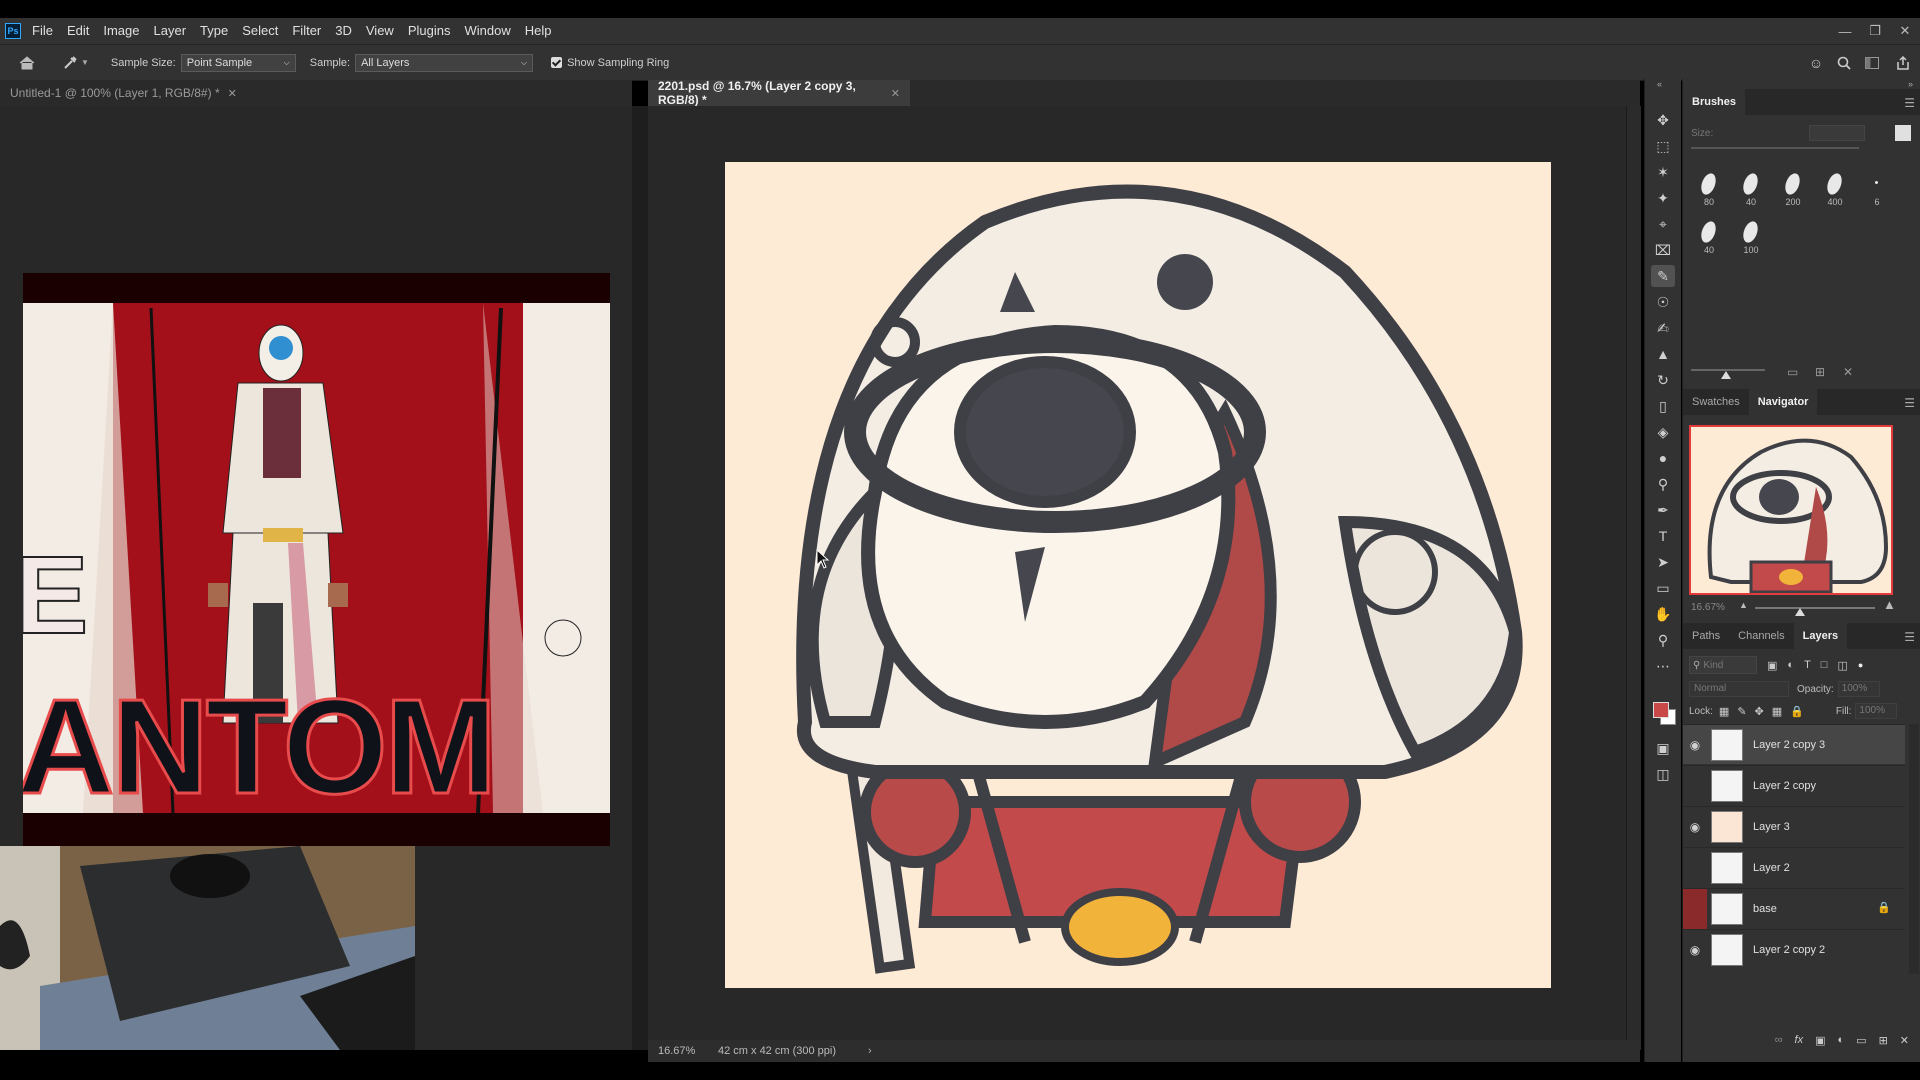  Describe the element at coordinates (1663, 588) in the screenshot. I see `rectangle-icon: ▭` at that location.